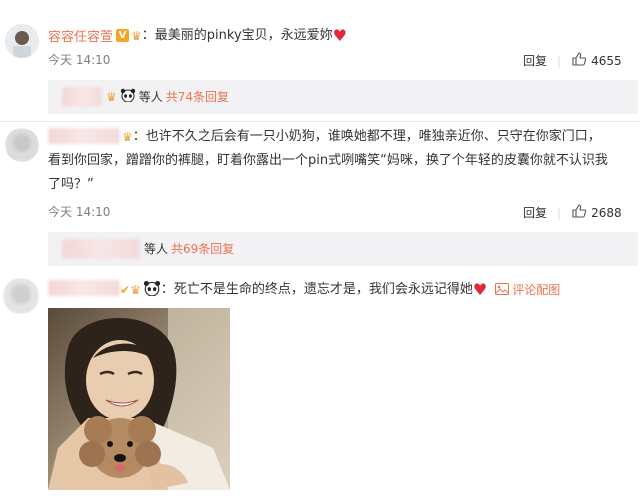  Describe the element at coordinates (606, 212) in the screenshot. I see `like-count: 2688` at that location.